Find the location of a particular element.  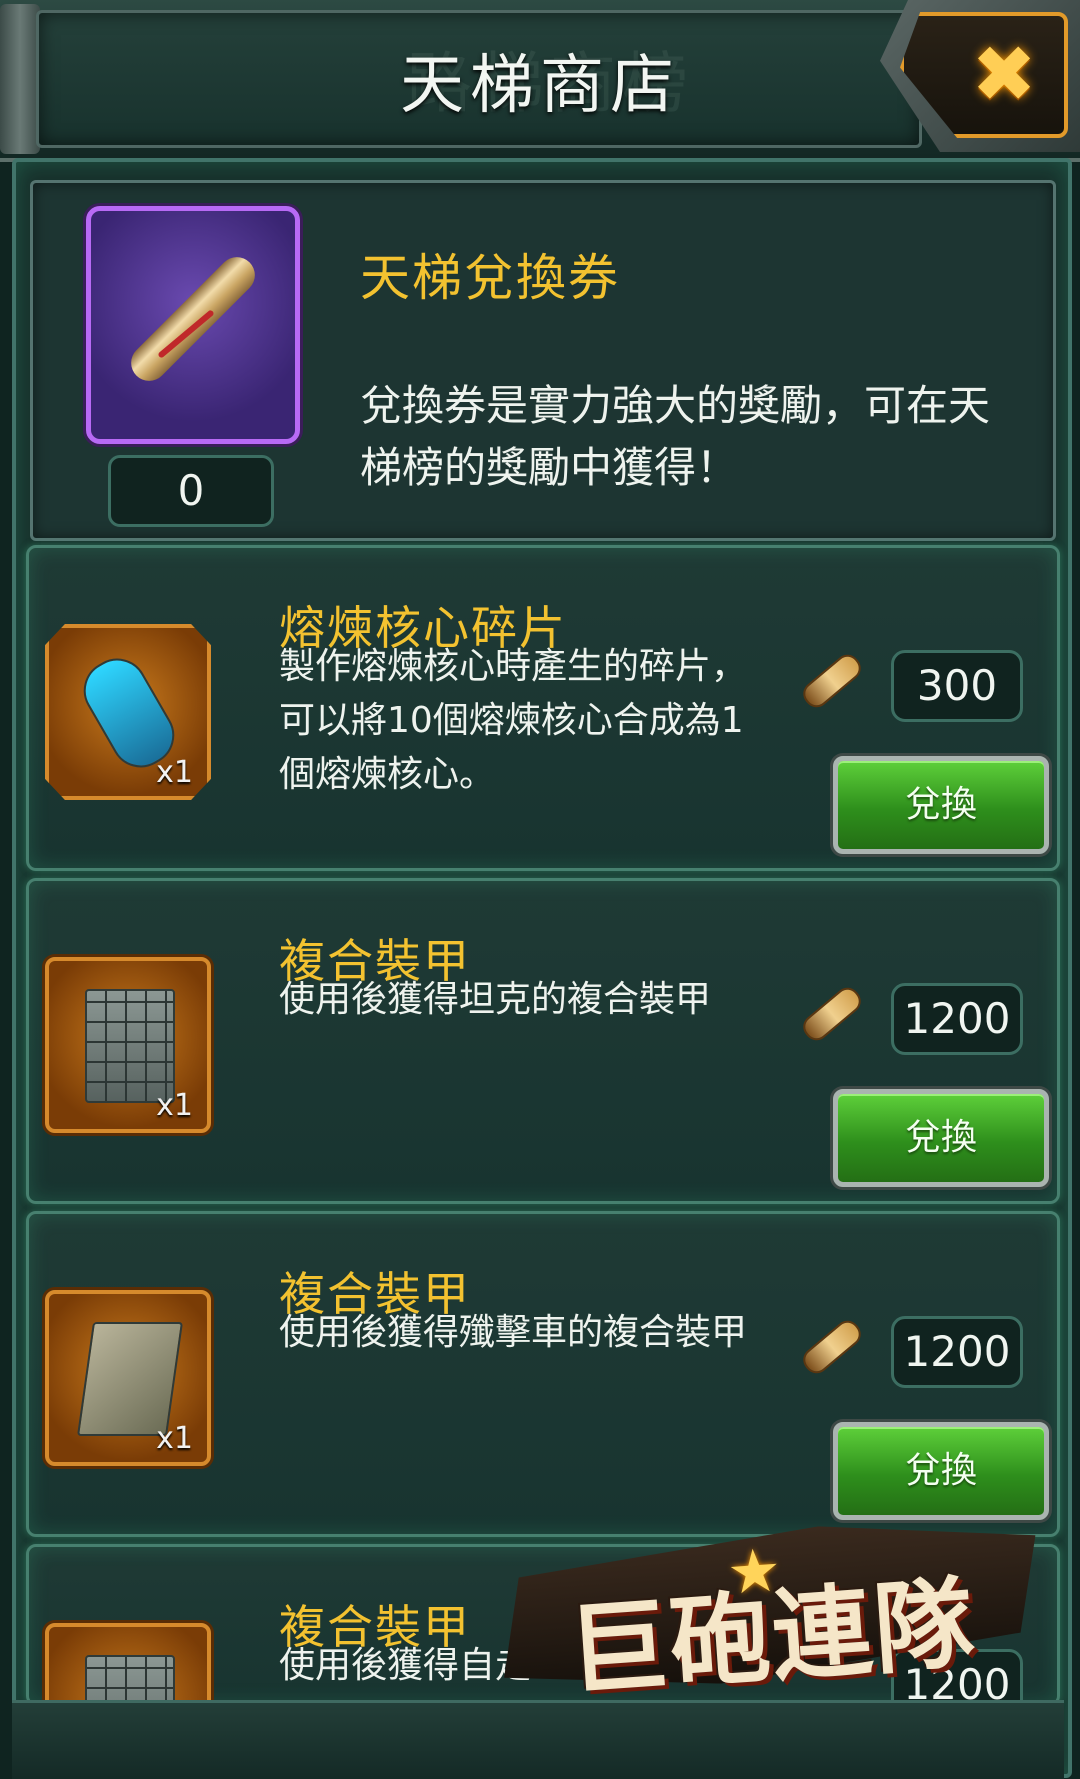

item-price: 300 is located at coordinates (957, 686).